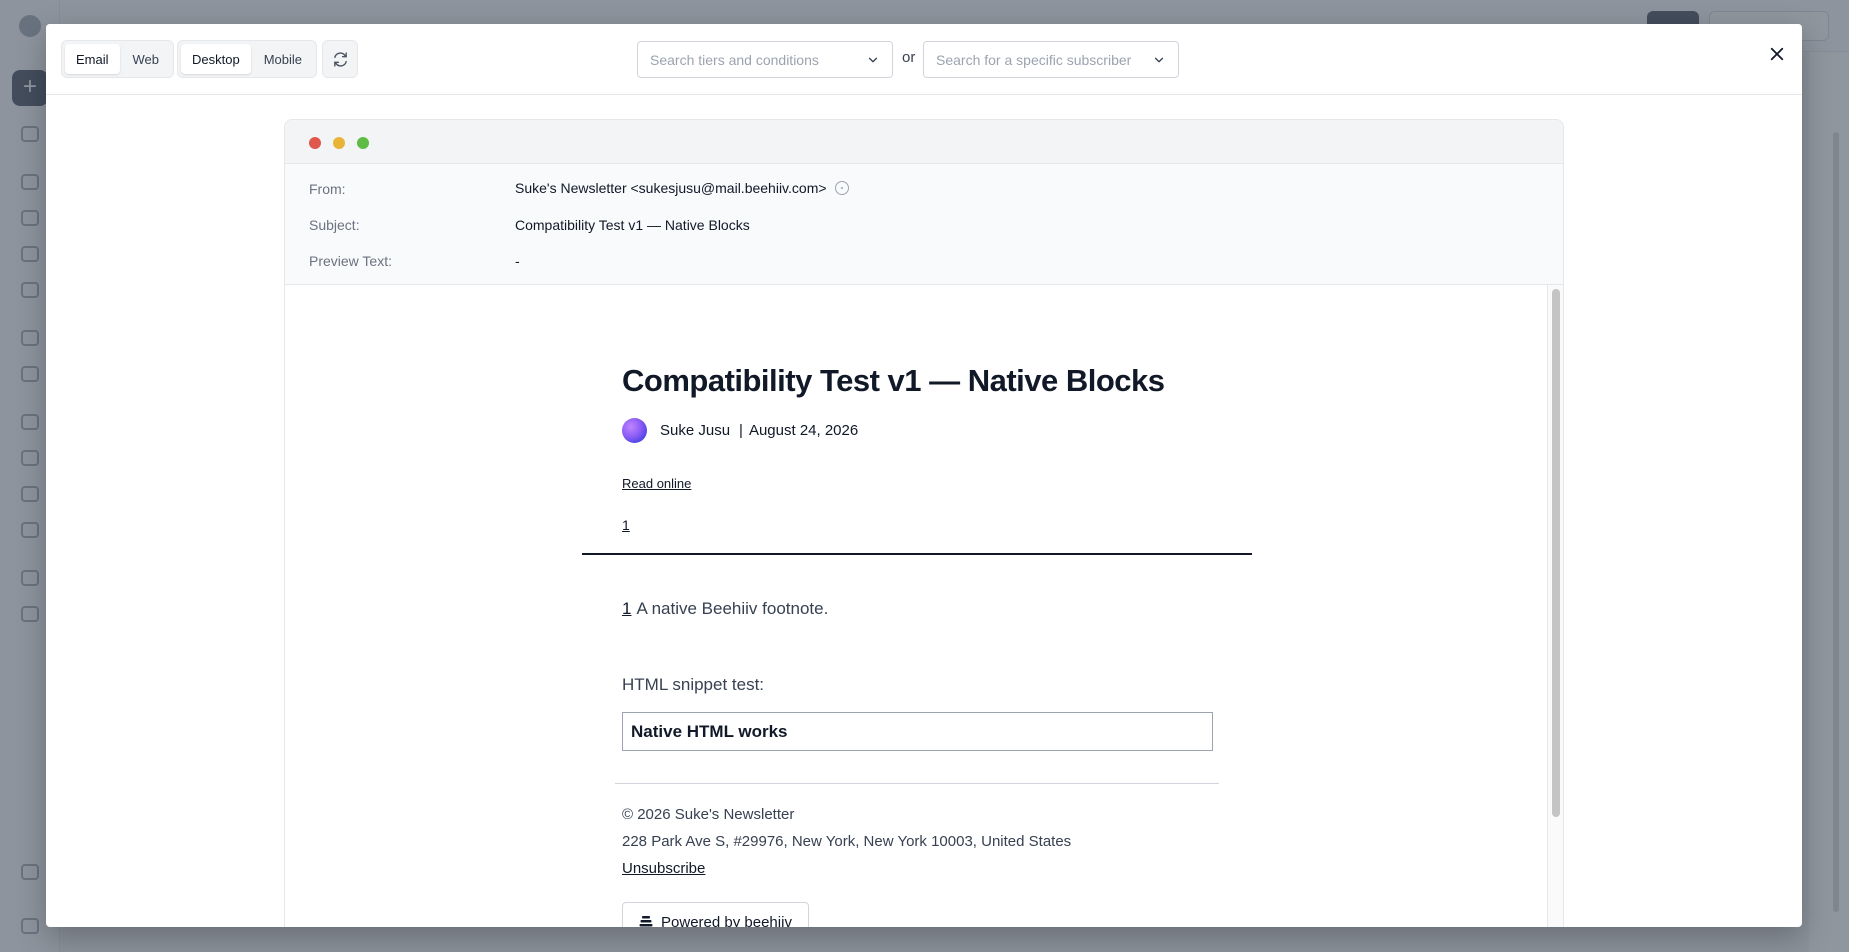 The width and height of the screenshot is (1849, 952). What do you see at coordinates (909, 57) in the screenshot?
I see `or-label: or` at bounding box center [909, 57].